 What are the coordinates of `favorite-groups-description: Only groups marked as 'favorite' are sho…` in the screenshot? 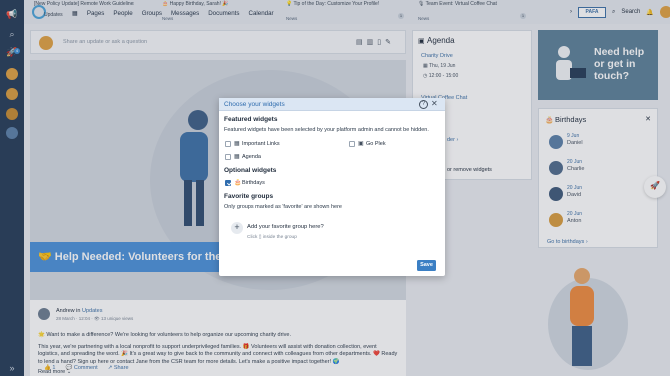 It's located at (283, 207).